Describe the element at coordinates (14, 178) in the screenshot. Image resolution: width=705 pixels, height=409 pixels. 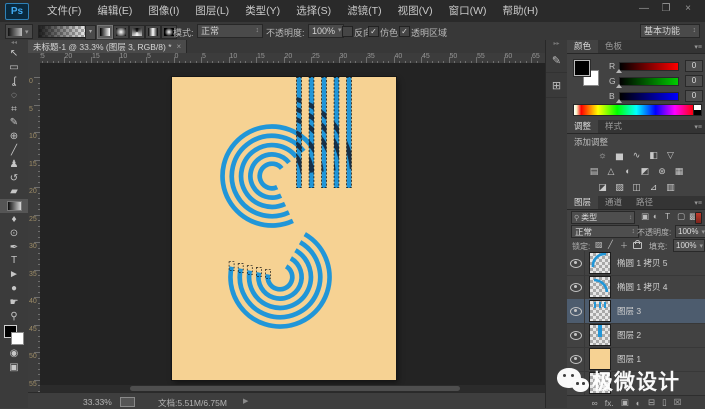
I see `history-brush-tool: ↺` at that location.